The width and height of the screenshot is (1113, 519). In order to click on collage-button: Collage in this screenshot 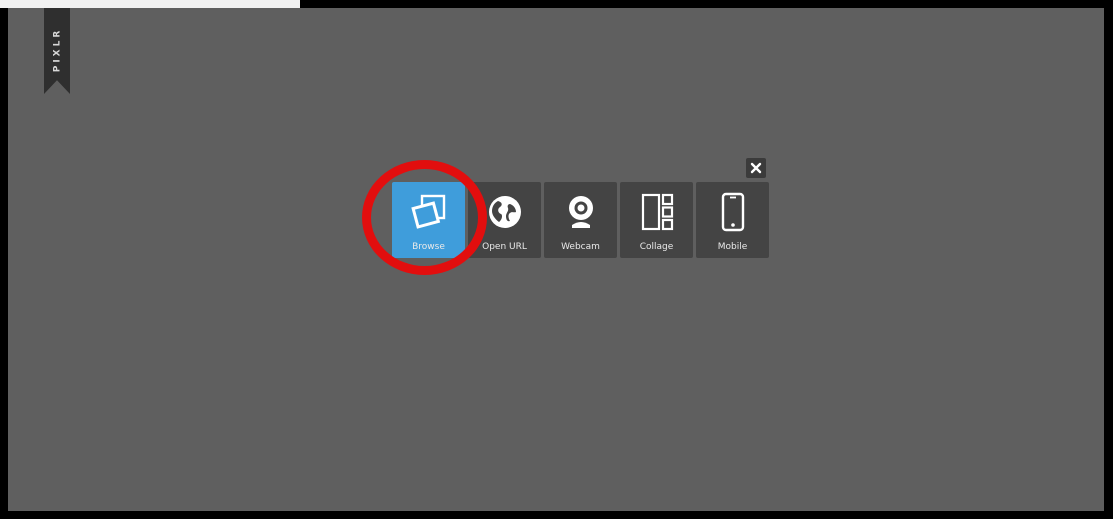, I will do `click(656, 220)`.